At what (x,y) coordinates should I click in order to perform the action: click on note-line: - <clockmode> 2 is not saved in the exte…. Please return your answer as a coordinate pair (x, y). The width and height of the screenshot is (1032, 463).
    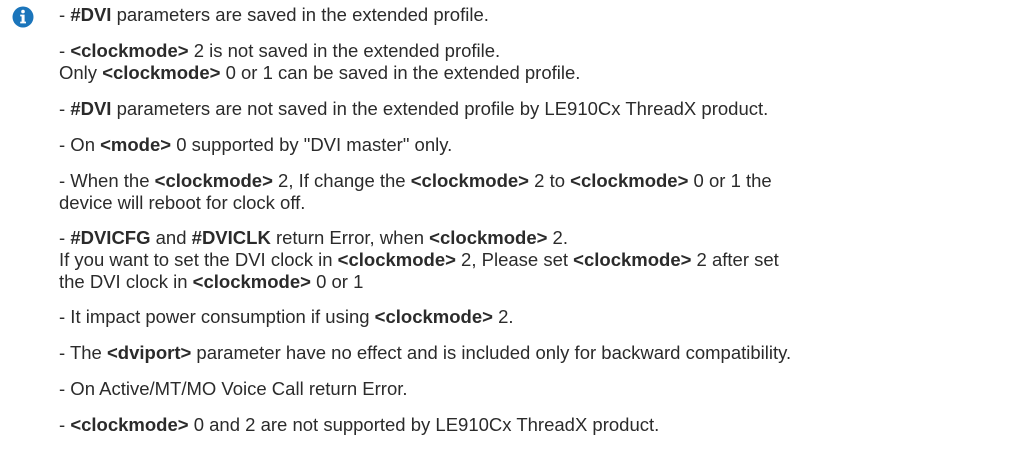
    Looking at the image, I should click on (539, 51).